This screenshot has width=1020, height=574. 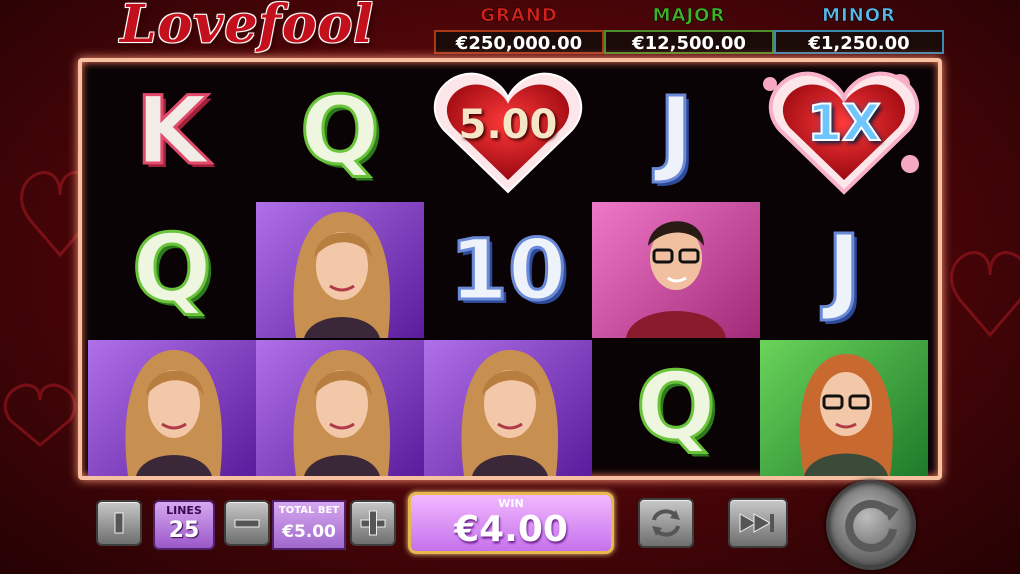 I want to click on lines-value: 25, so click(x=184, y=530).